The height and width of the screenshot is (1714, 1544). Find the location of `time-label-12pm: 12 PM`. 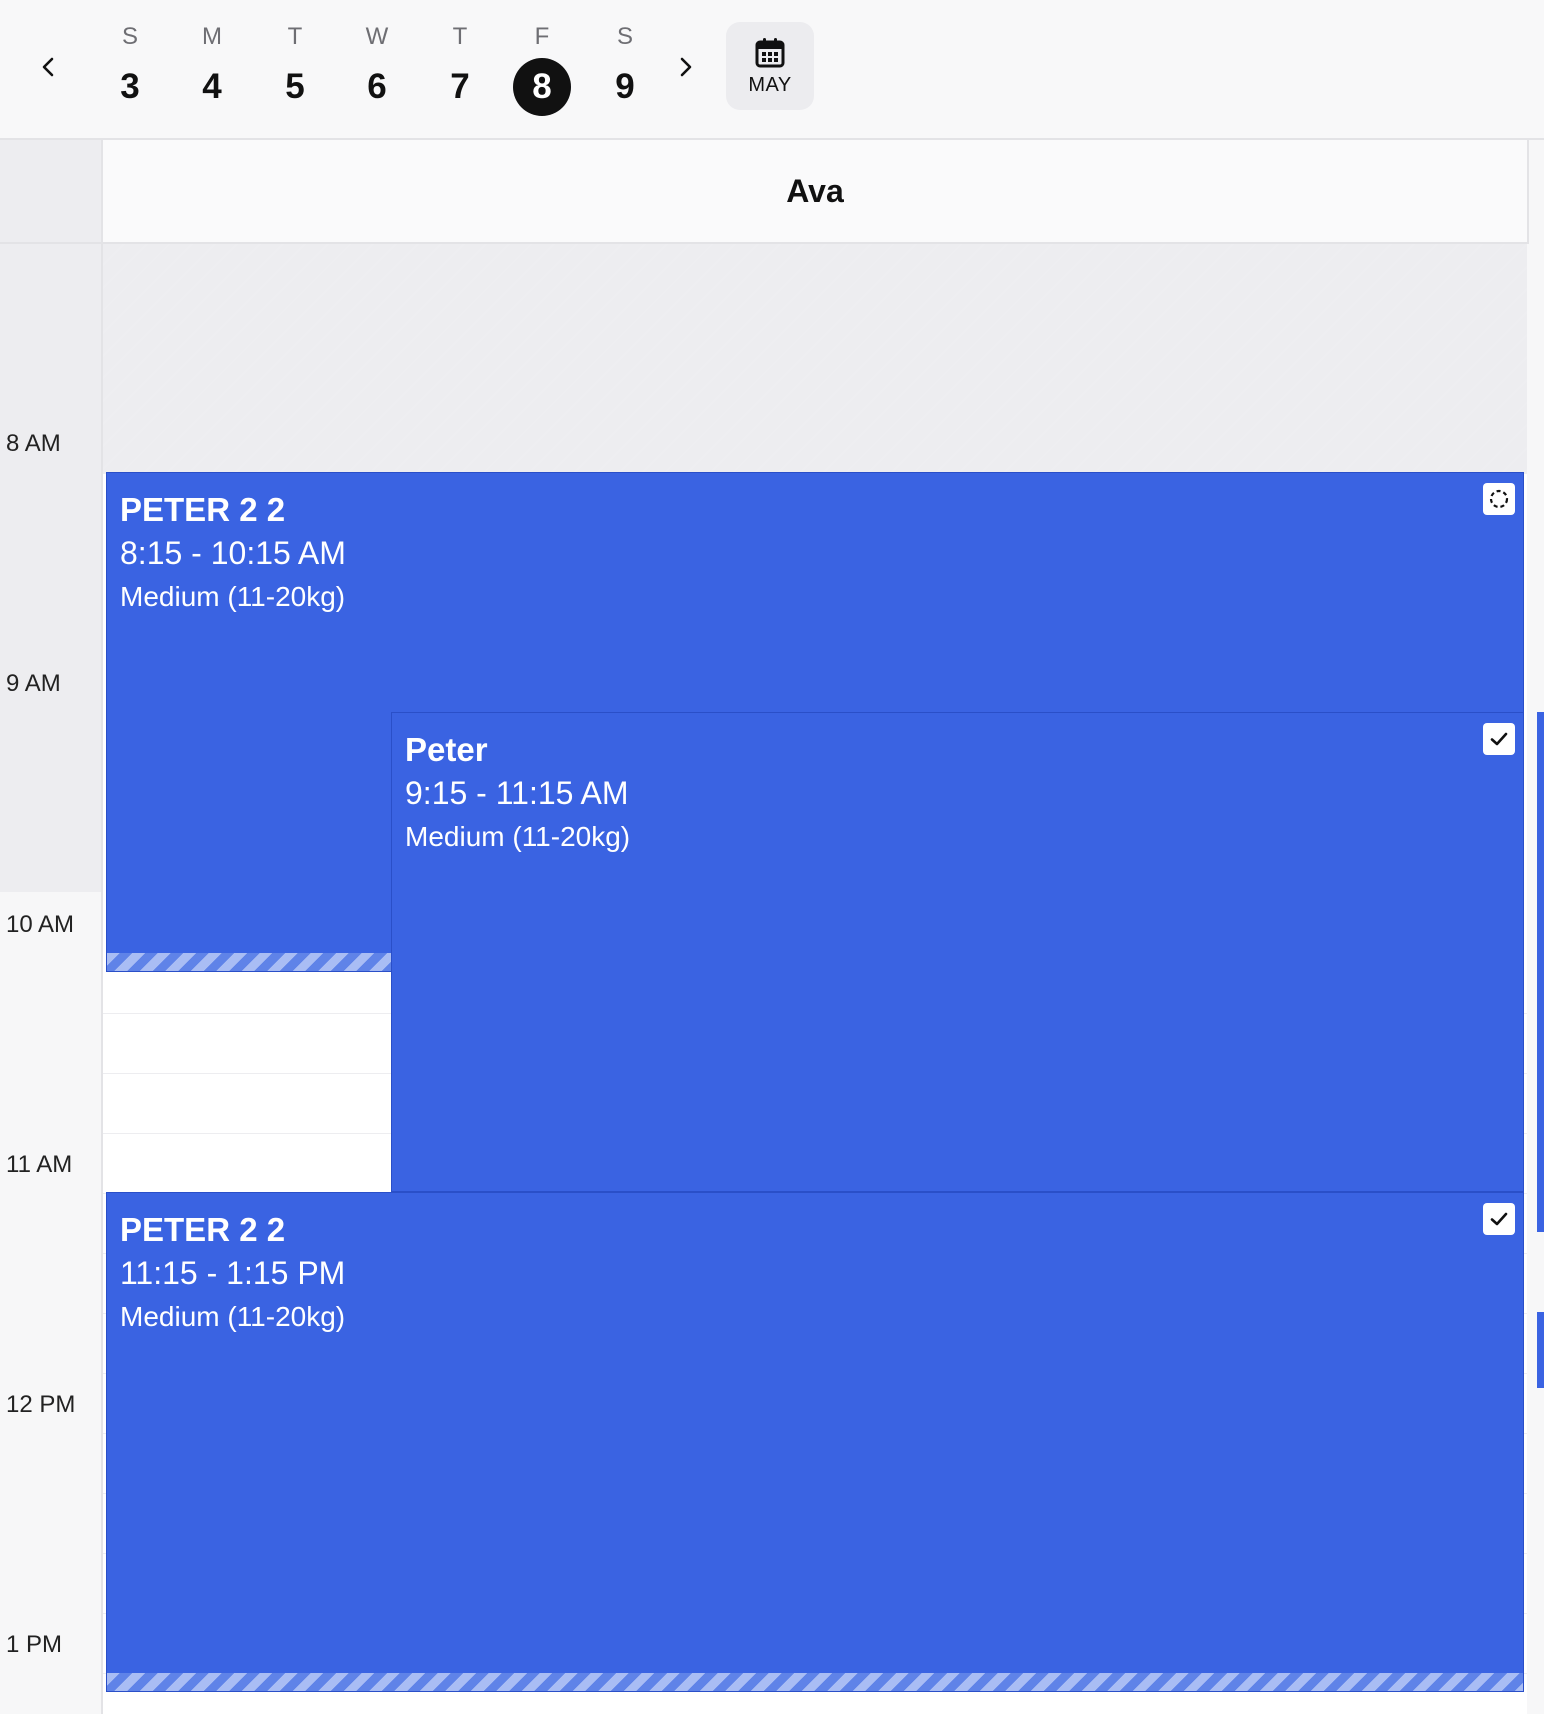

time-label-12pm: 12 PM is located at coordinates (41, 1404).